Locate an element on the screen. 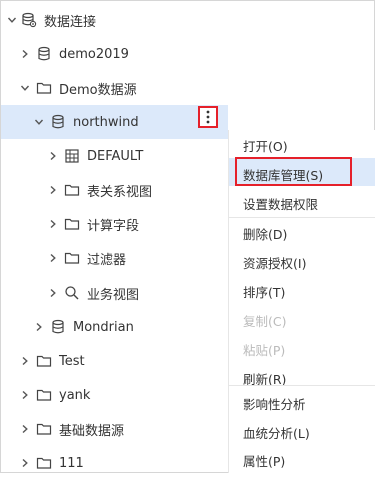 The height and width of the screenshot is (480, 375). tree-item-mondrian: Mondrian is located at coordinates (114, 327).